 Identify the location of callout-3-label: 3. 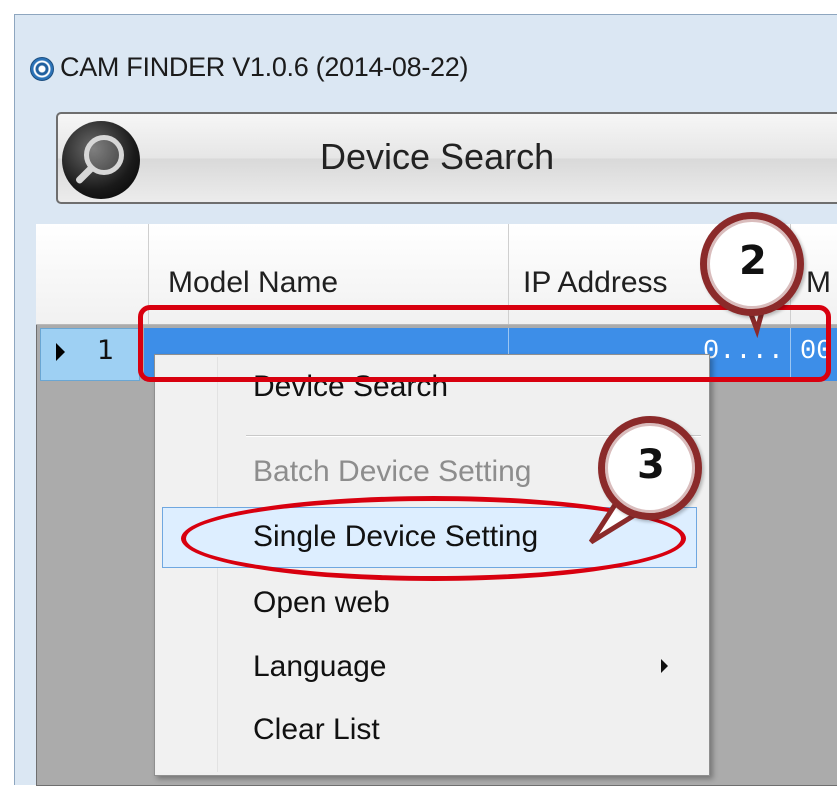
(651, 465).